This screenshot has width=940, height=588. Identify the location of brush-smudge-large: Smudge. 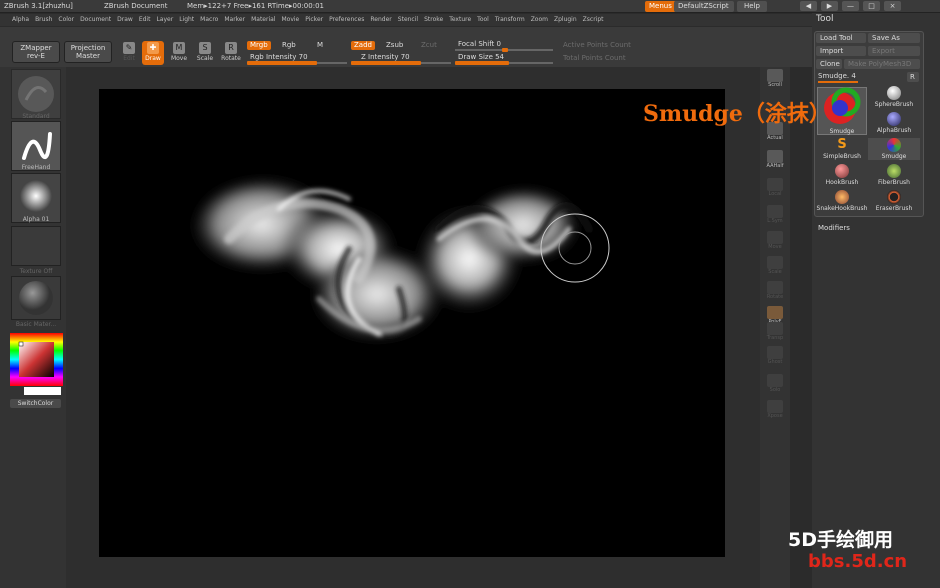
(842, 131).